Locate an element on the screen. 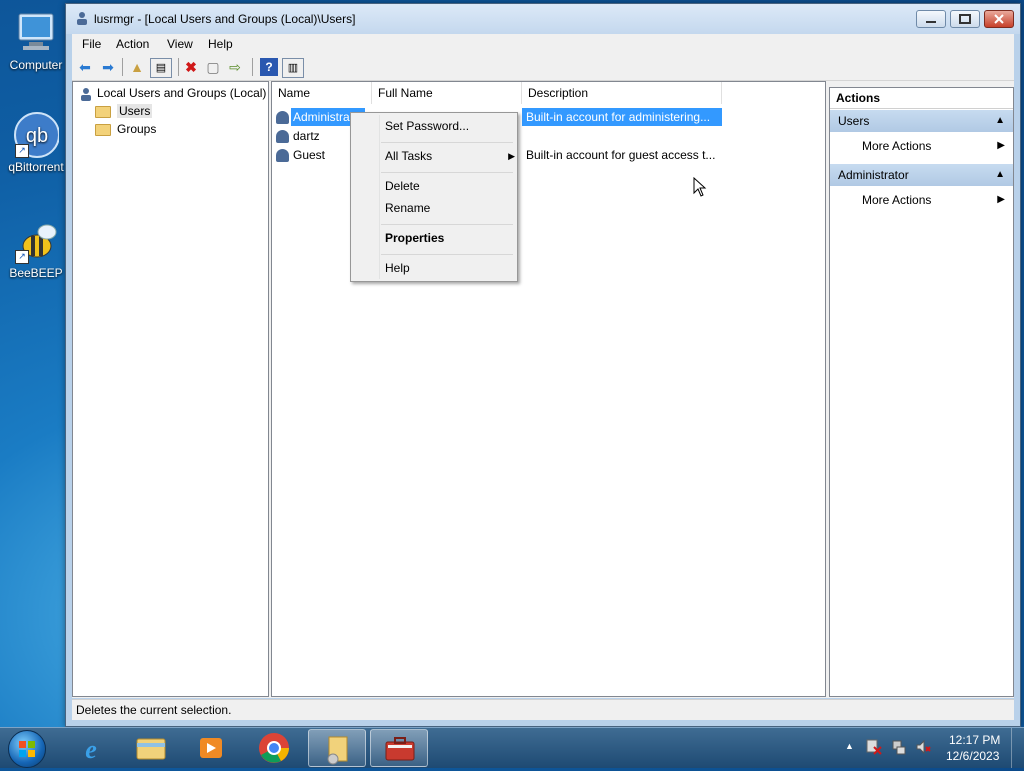  start-button is located at coordinates (27, 749).